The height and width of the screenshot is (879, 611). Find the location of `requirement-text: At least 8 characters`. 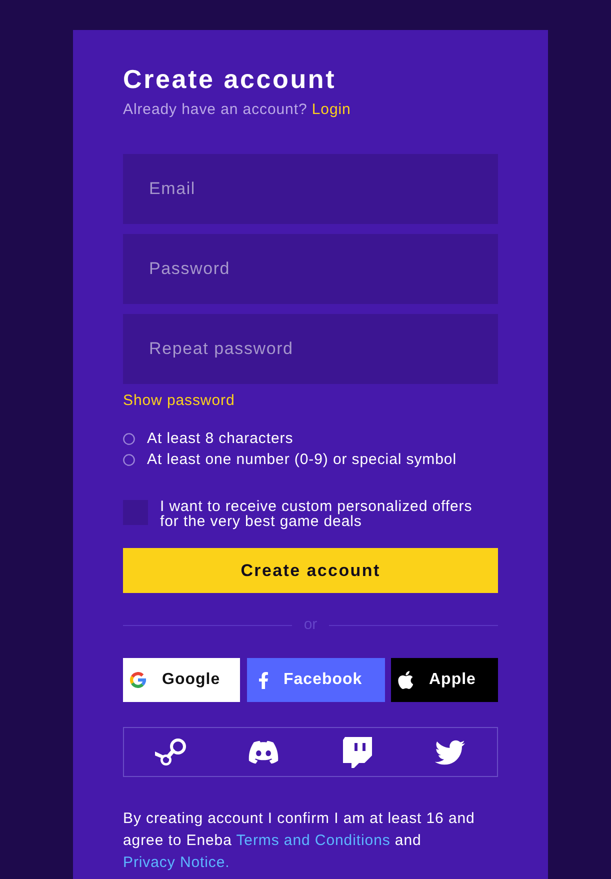

requirement-text: At least 8 characters is located at coordinates (220, 439).